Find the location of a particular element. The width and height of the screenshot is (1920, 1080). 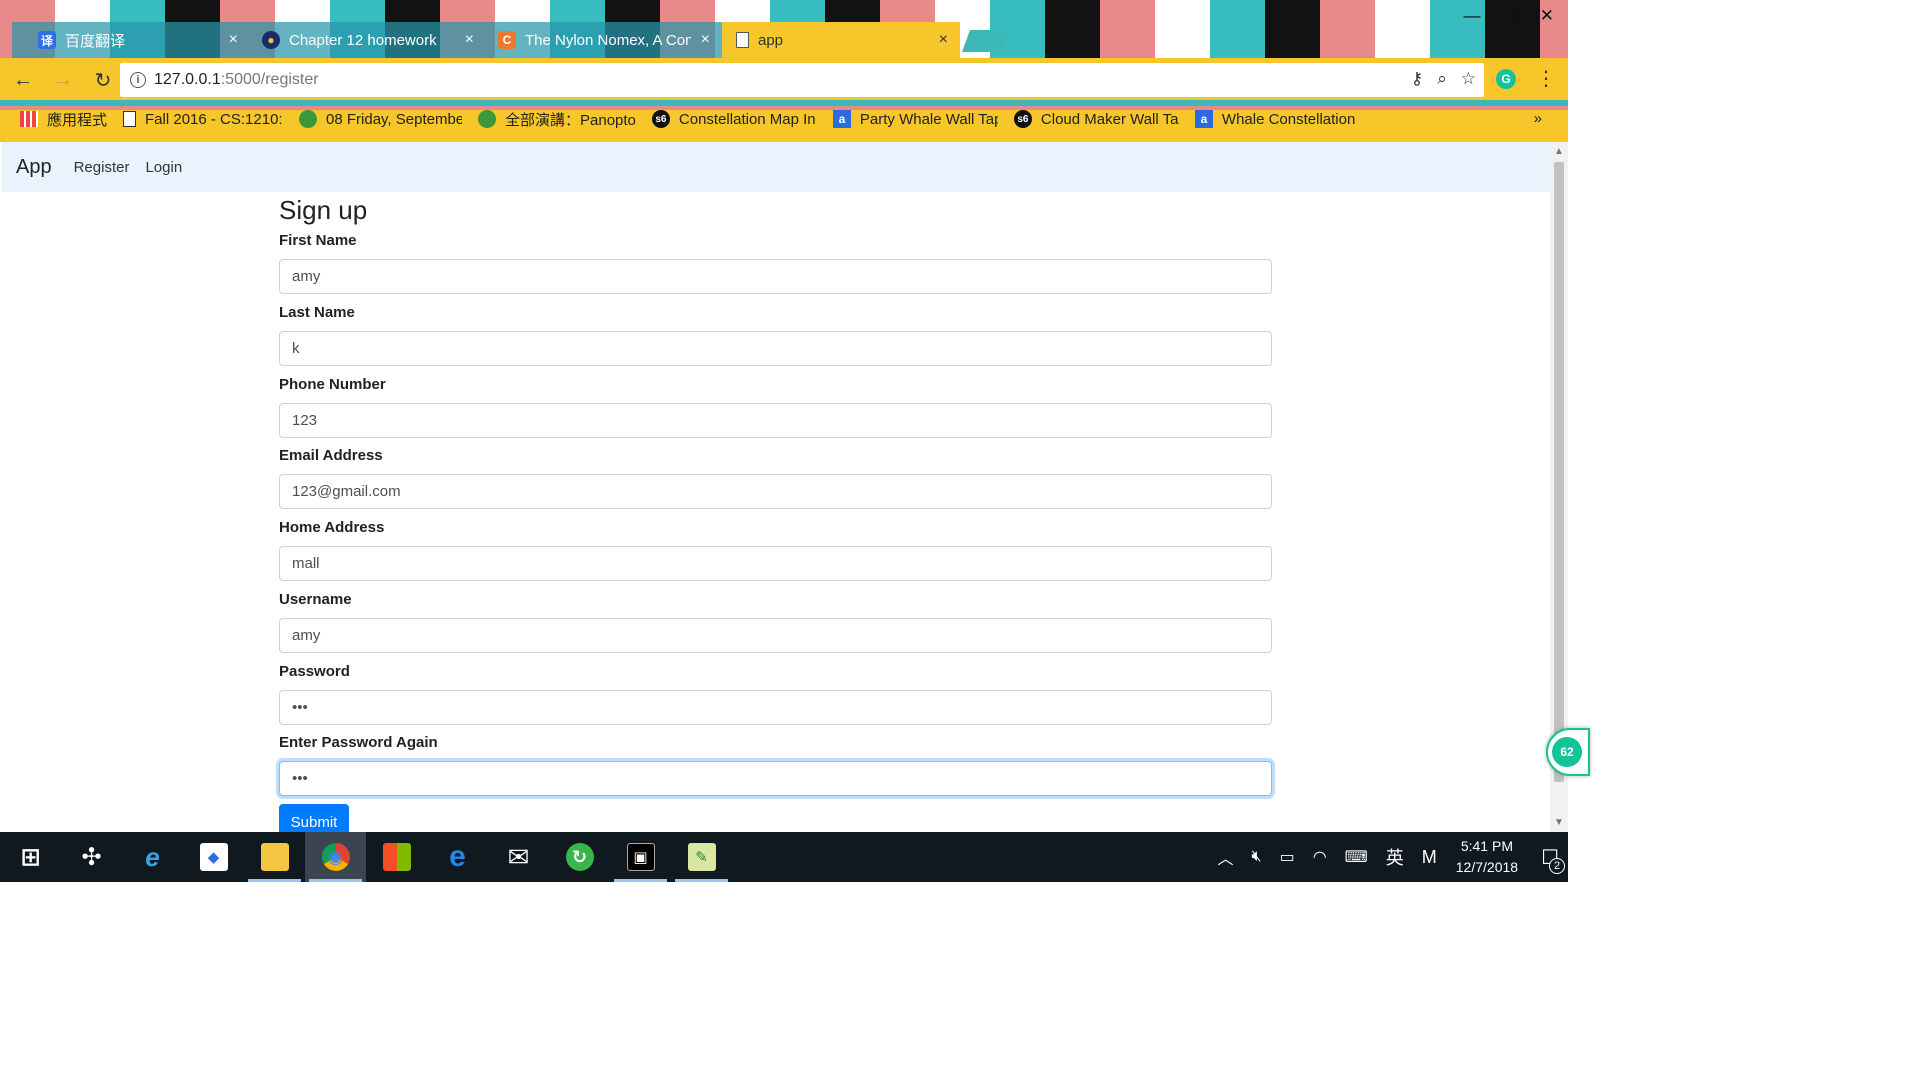

field-password: Password is located at coordinates (775, 694).